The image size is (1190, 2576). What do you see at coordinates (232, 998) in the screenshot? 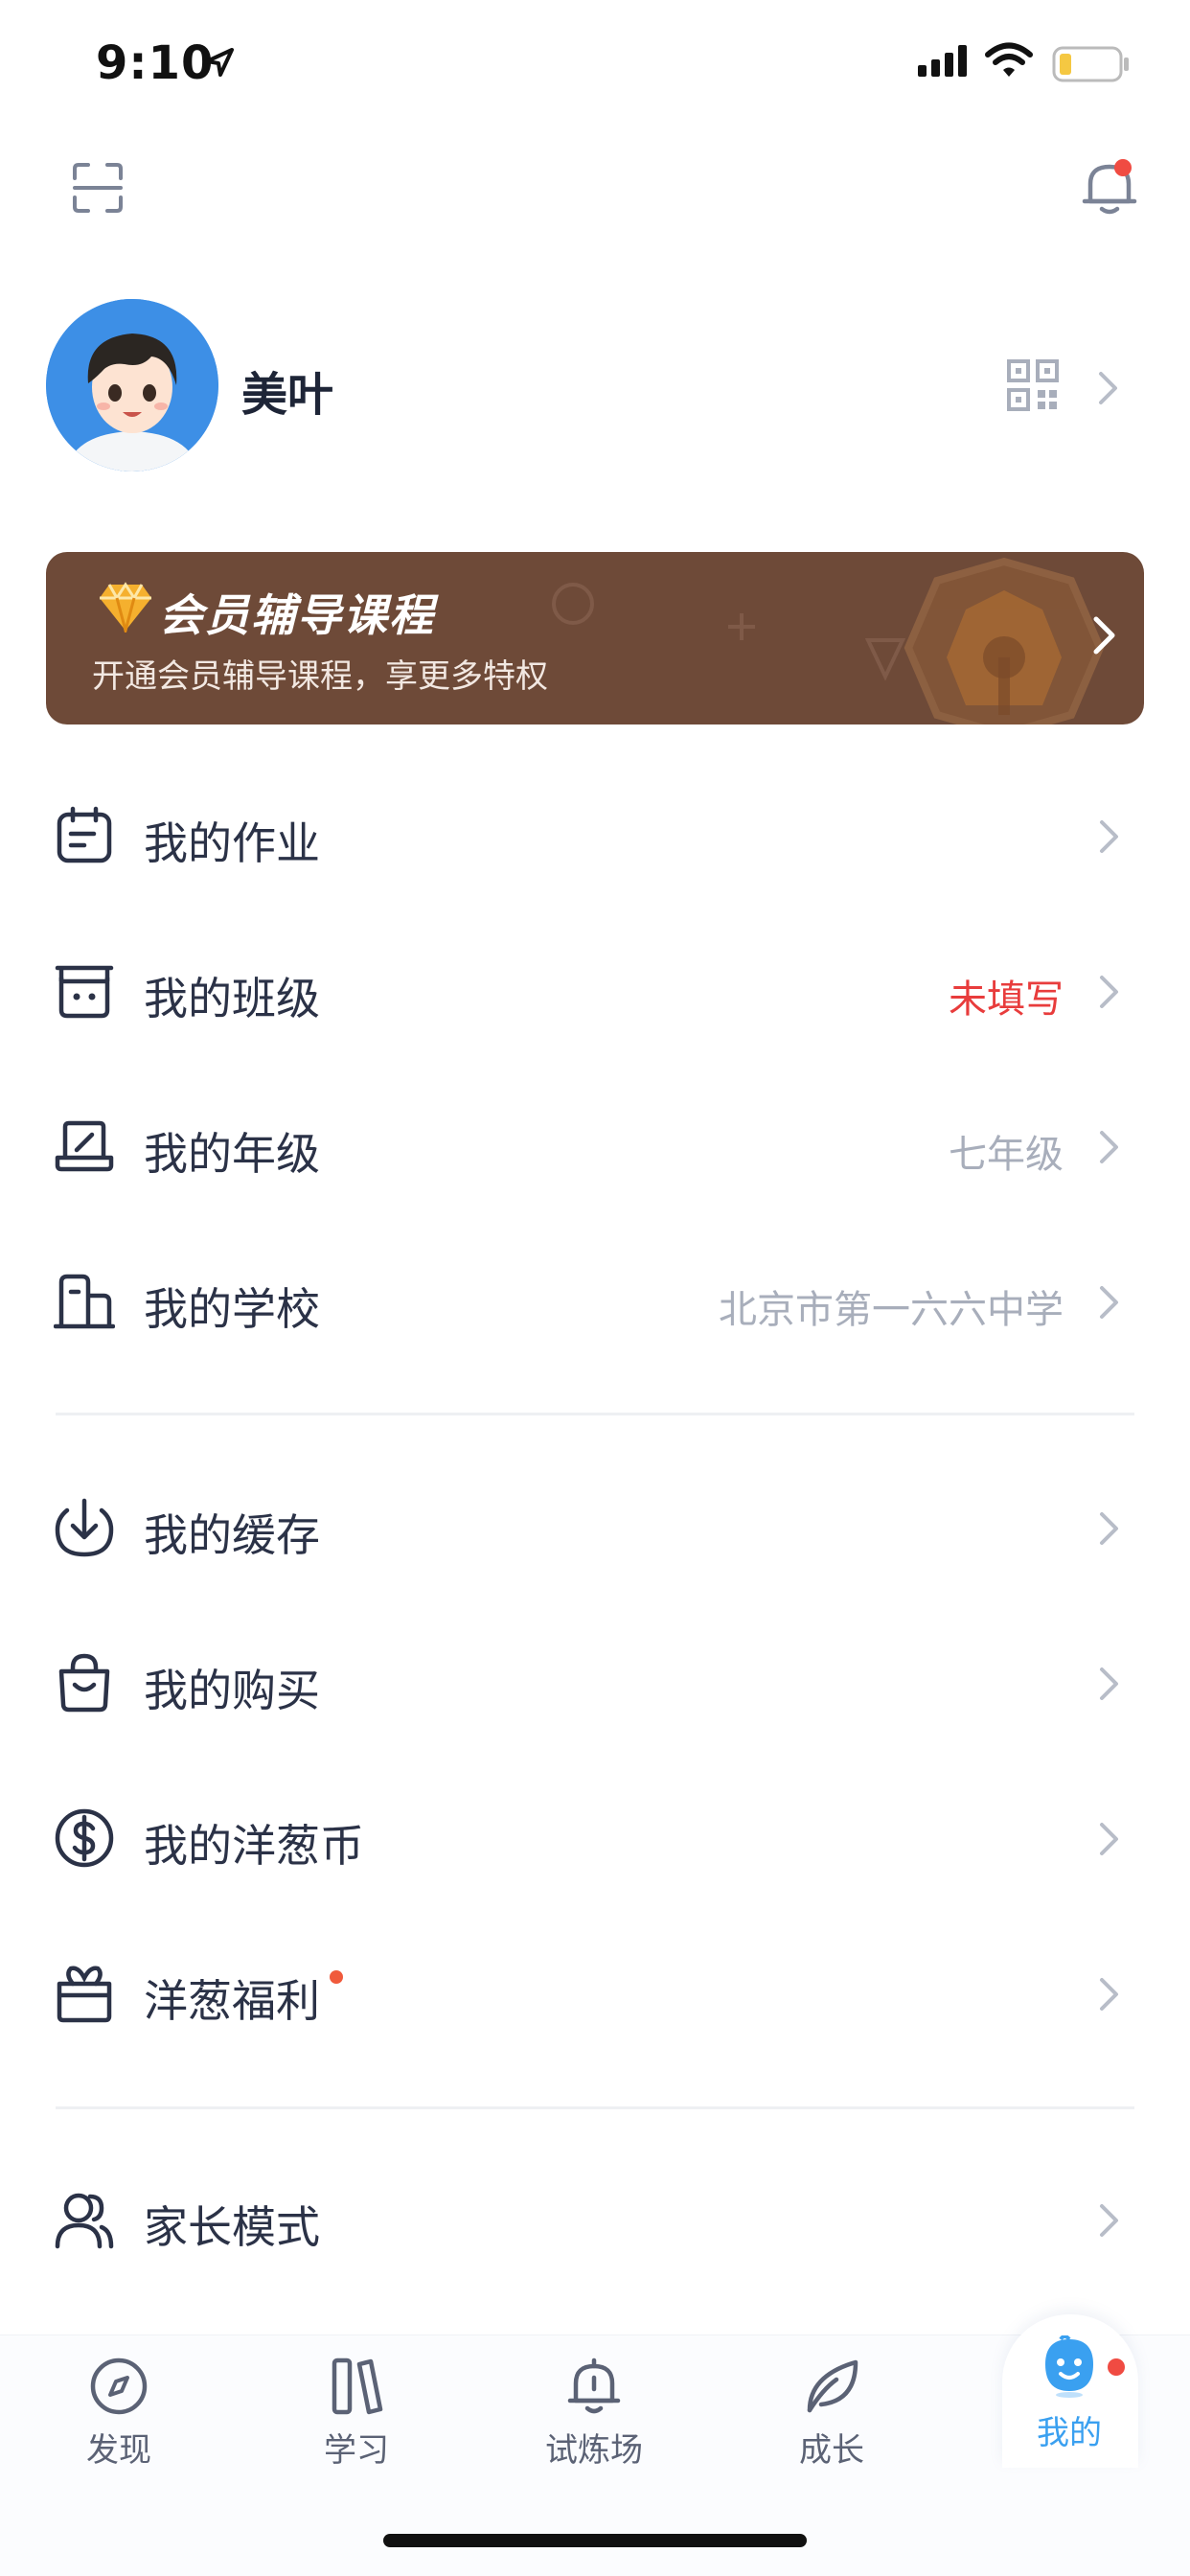
I see `menu-item-label: 我的班级` at bounding box center [232, 998].